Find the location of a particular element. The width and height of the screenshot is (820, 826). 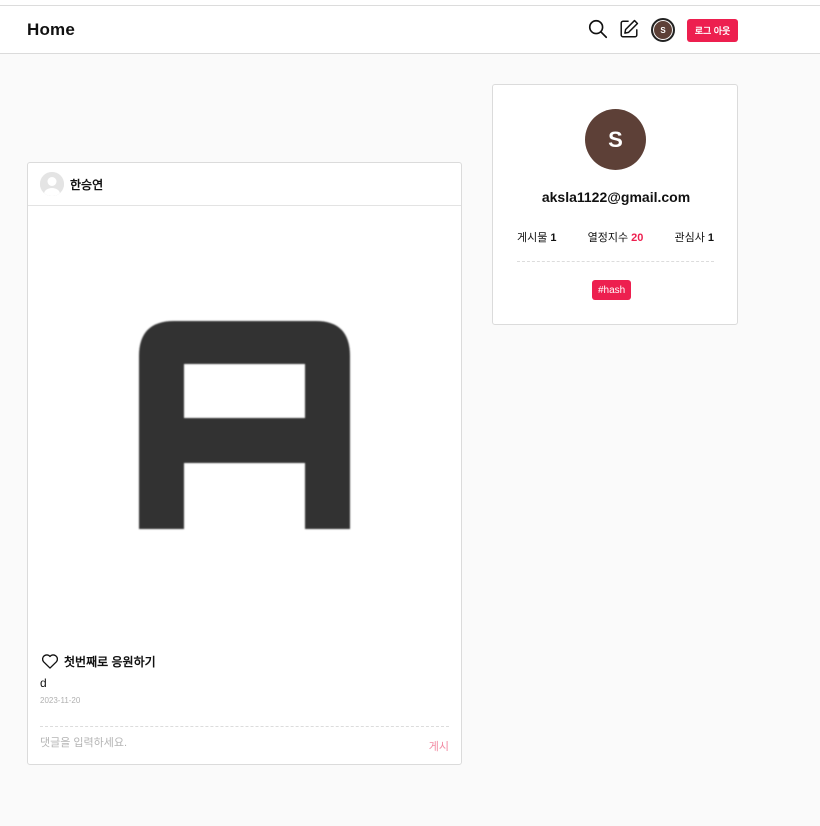

stat-label: 게시물 is located at coordinates (532, 238).